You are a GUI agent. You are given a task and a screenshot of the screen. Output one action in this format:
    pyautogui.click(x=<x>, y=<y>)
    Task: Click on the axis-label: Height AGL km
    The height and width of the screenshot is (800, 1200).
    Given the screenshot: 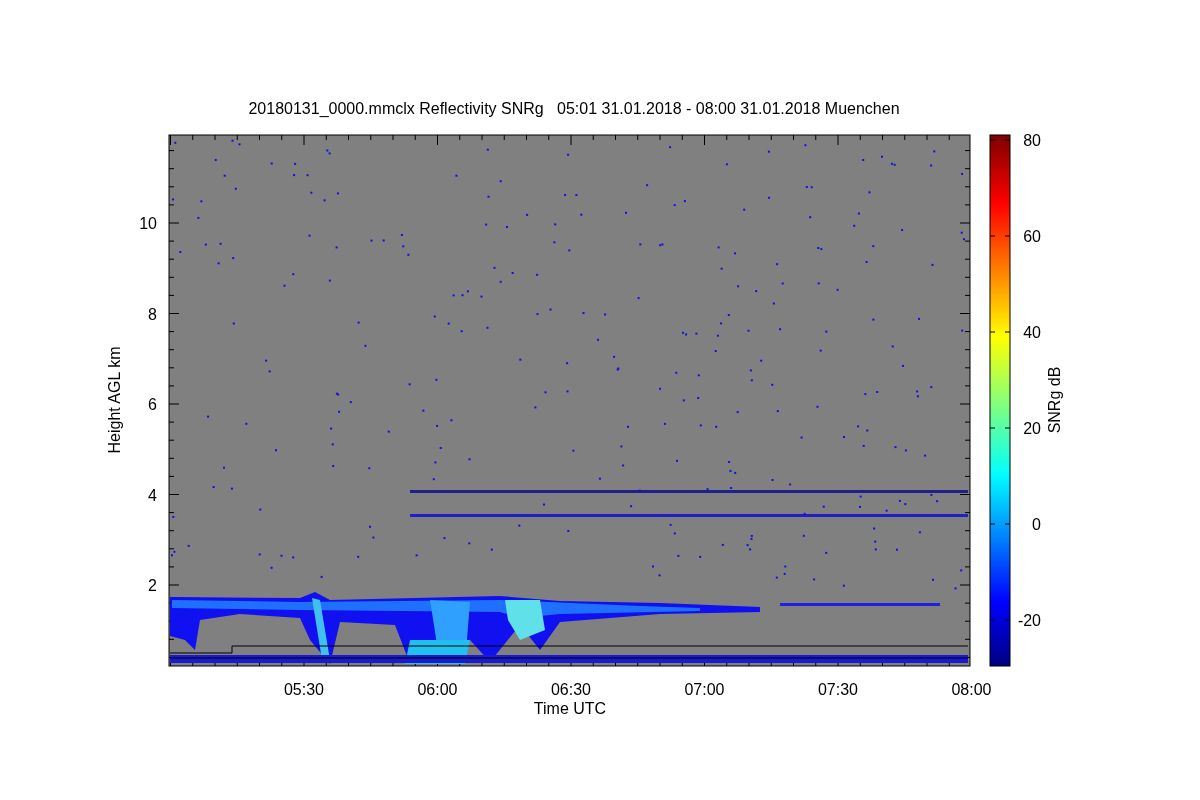 What is the action you would take?
    pyautogui.click(x=114, y=400)
    